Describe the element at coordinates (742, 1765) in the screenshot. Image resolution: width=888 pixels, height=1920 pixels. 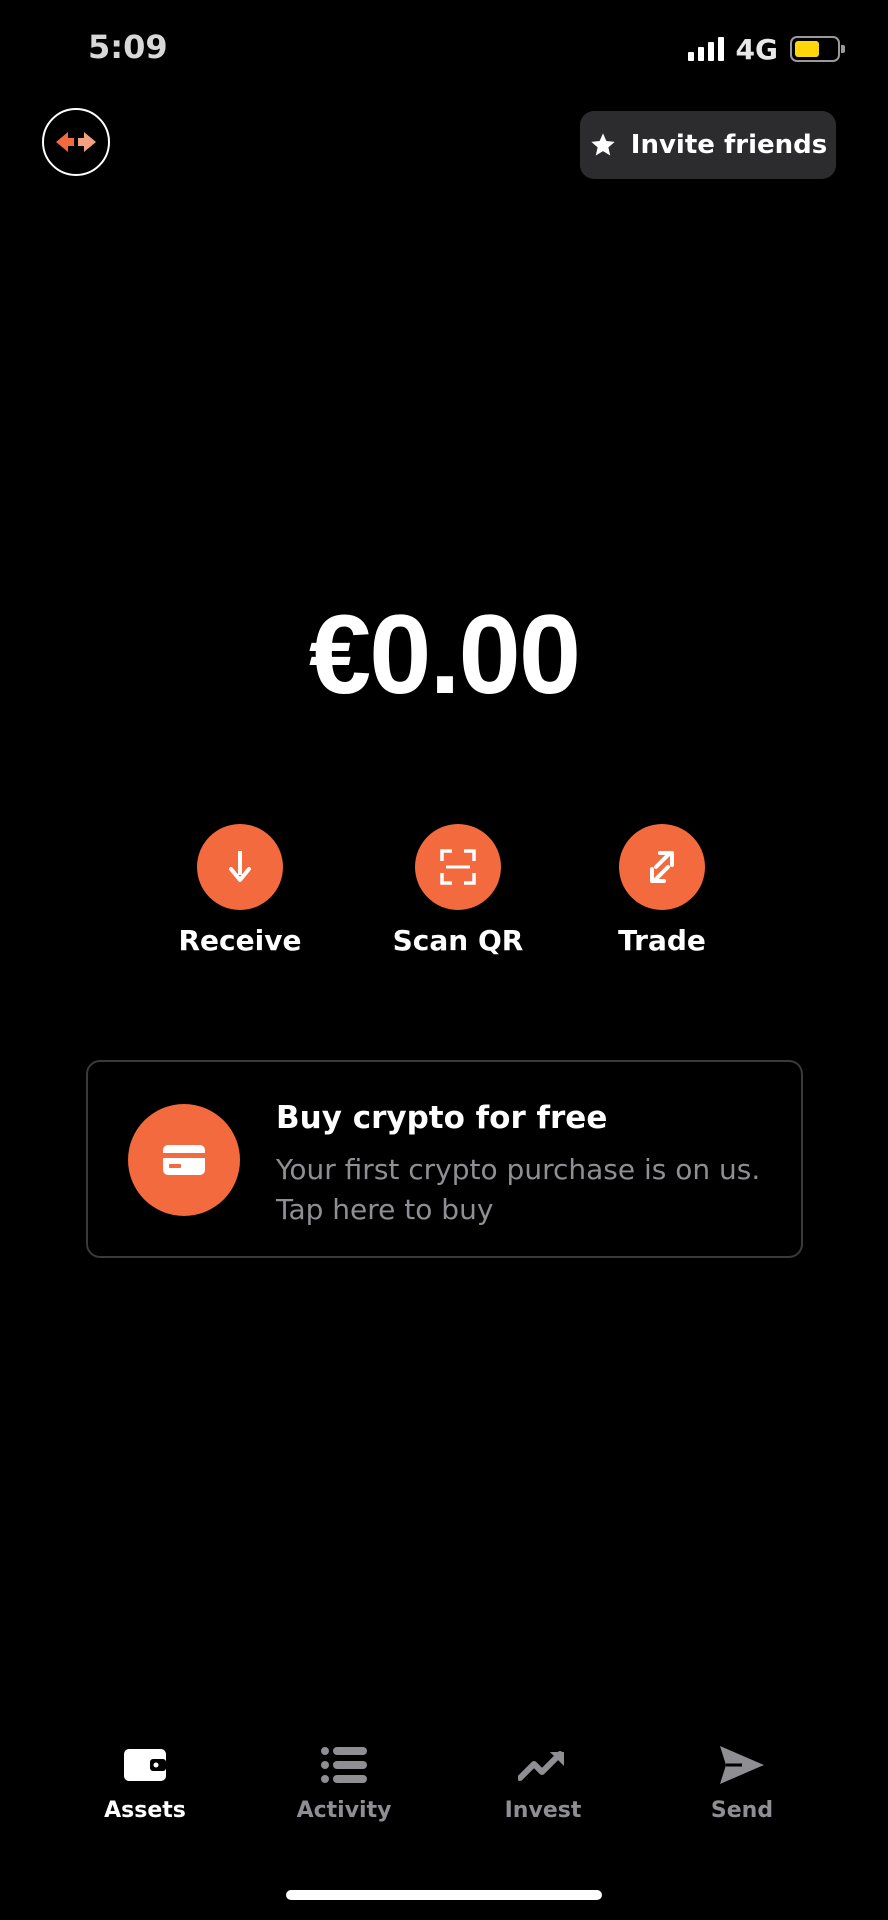
I see `send-icon` at that location.